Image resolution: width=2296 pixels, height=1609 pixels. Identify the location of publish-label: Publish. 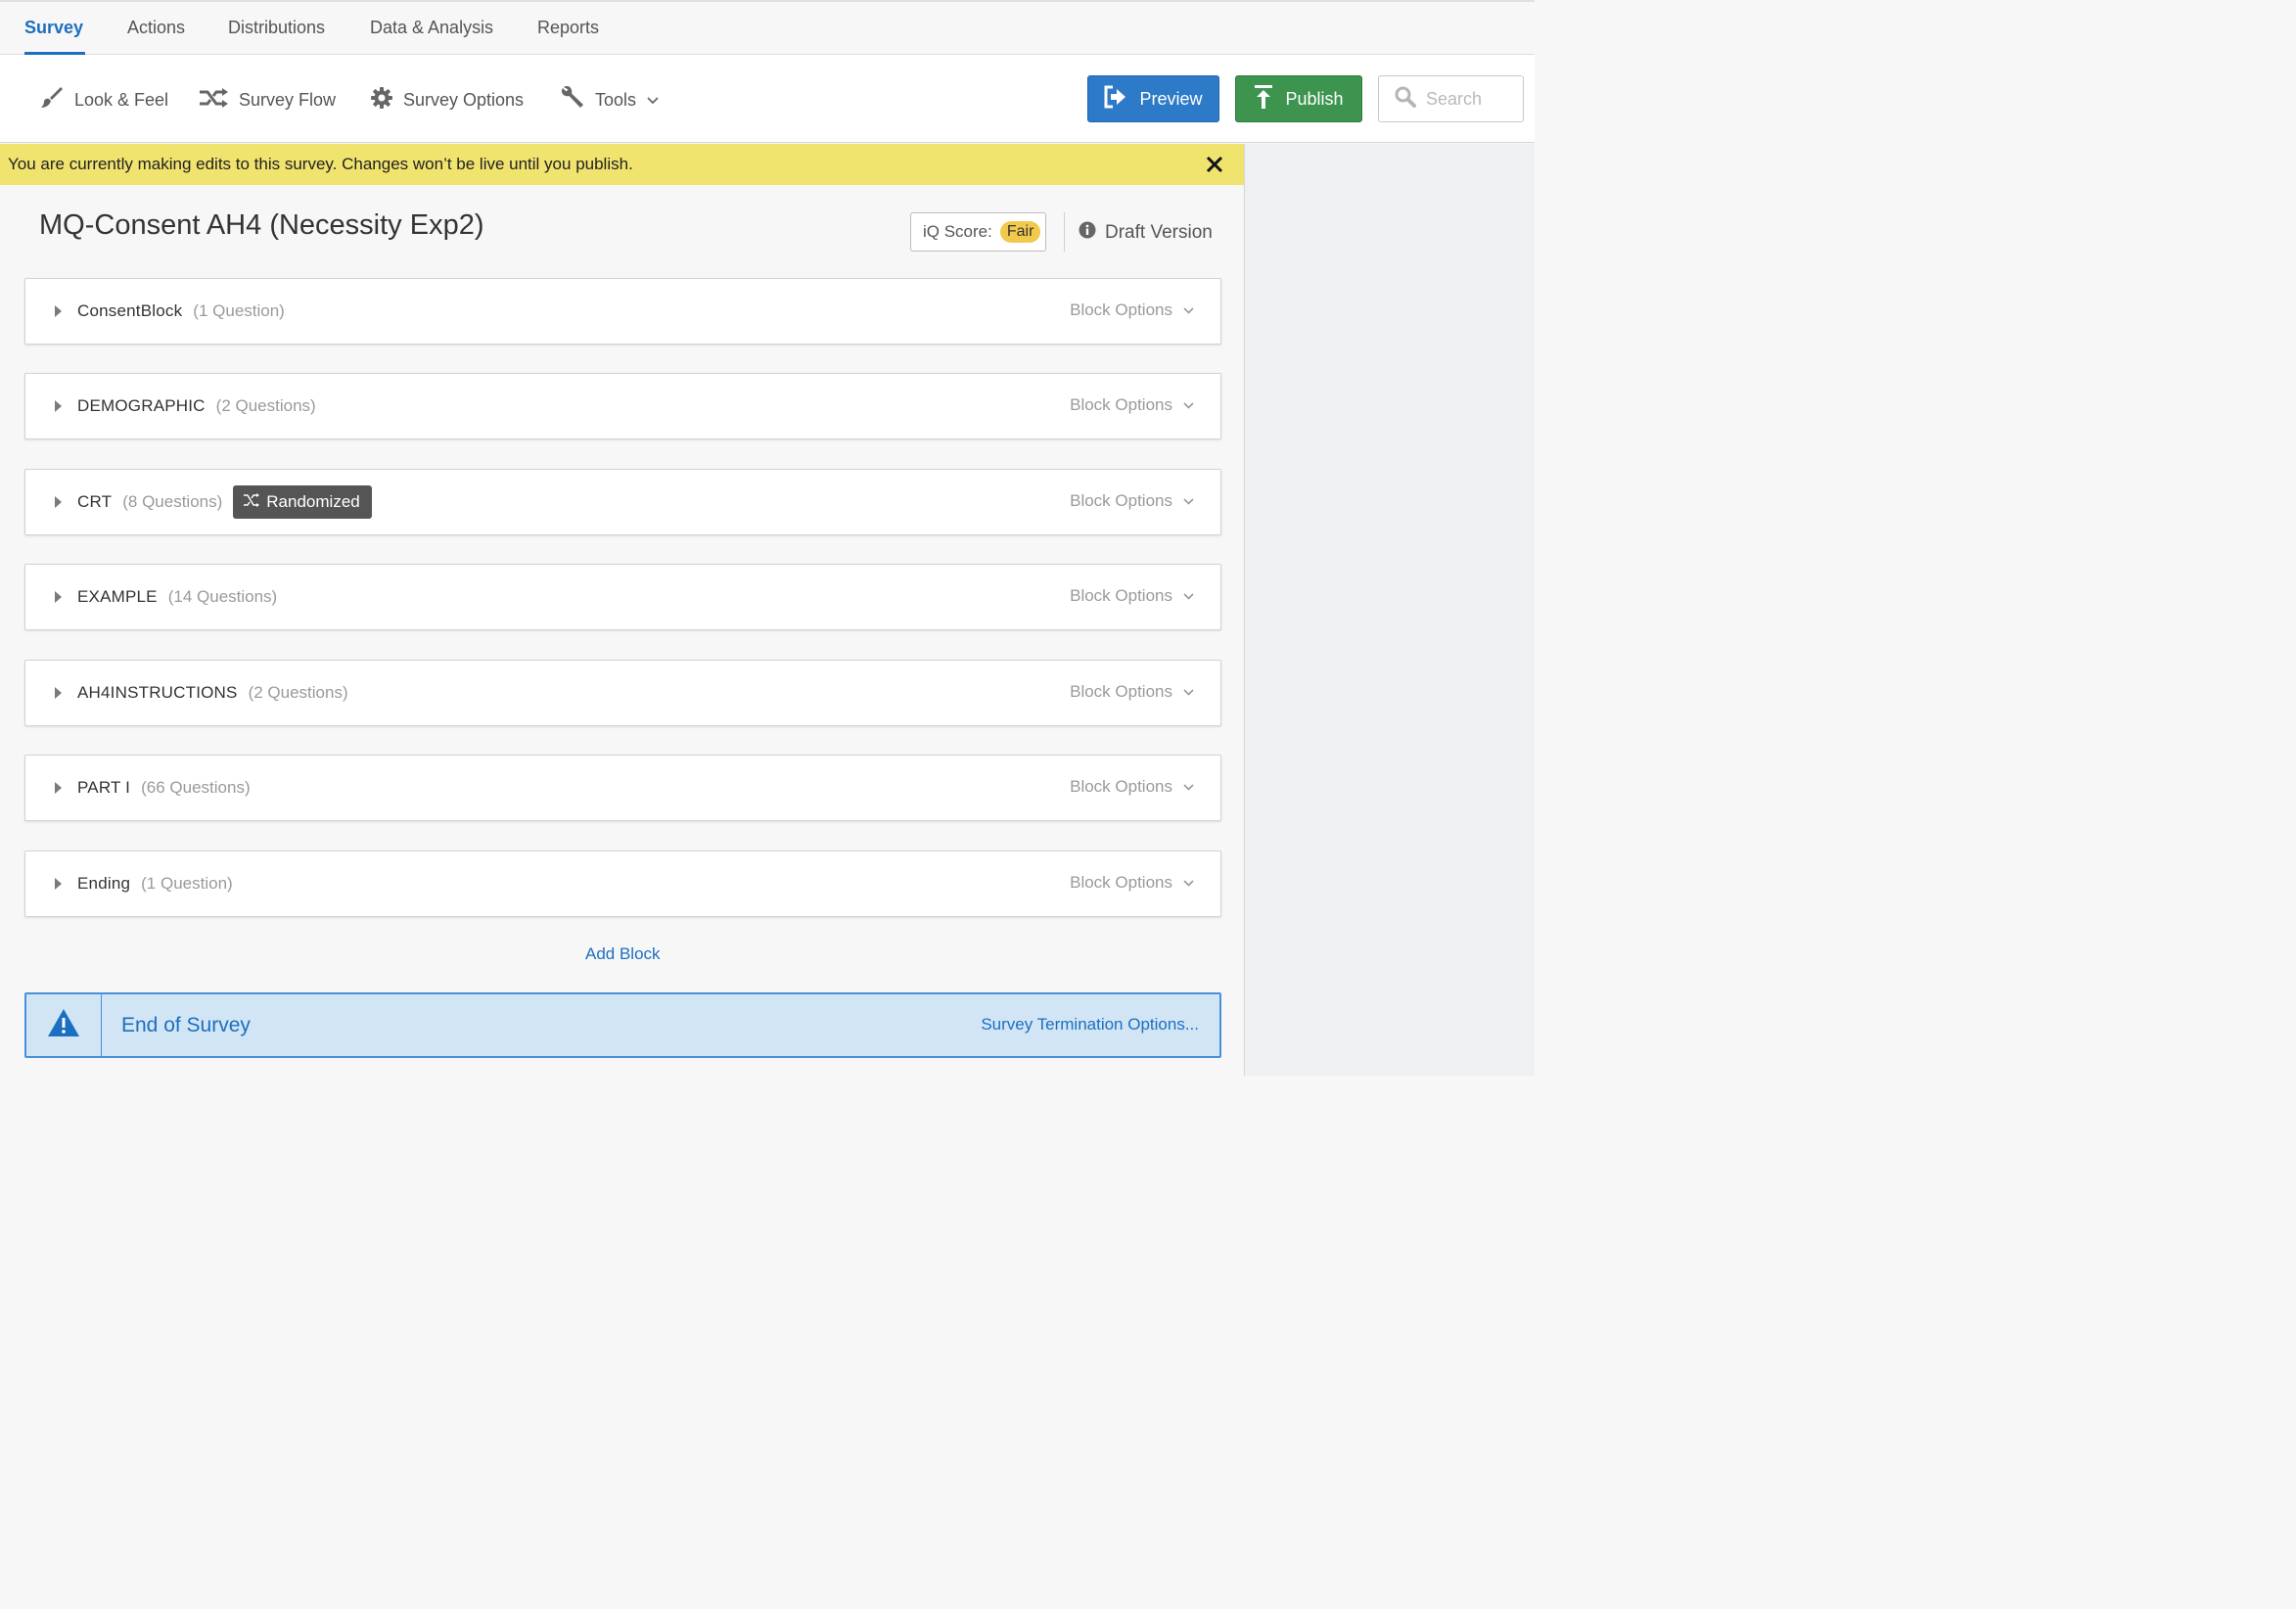
(1314, 99).